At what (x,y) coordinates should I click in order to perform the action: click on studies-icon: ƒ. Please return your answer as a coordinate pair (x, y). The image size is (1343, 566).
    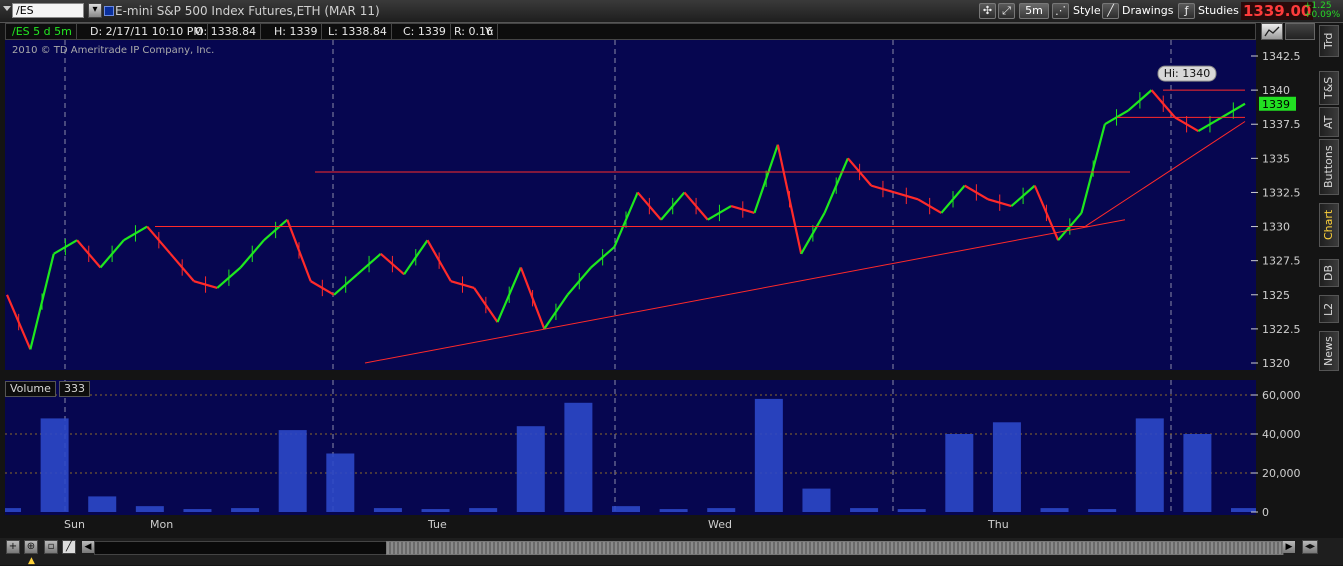
    Looking at the image, I should click on (1186, 11).